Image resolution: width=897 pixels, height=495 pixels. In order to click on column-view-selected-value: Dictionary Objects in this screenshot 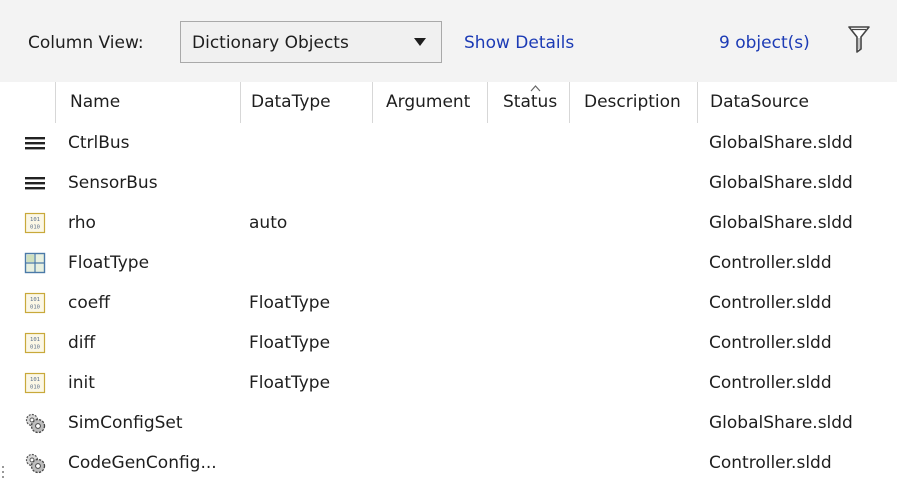, I will do `click(270, 43)`.